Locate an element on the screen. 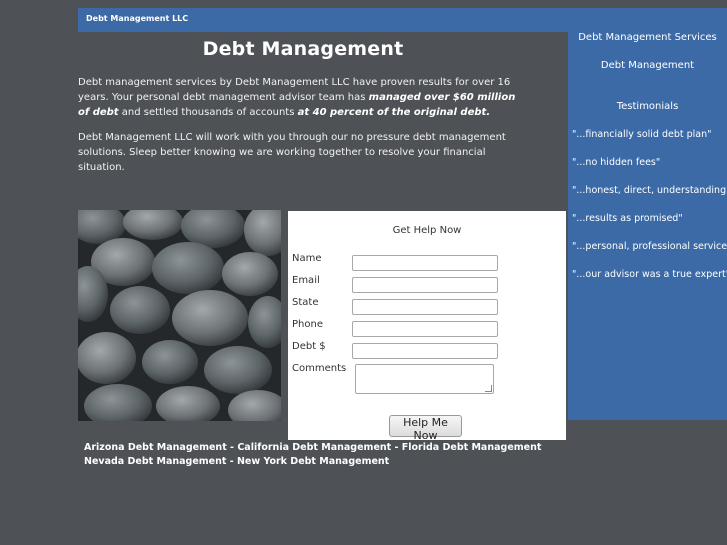 This screenshot has width=727, height=545. footer-link-florida: Florida Debt Management is located at coordinates (472, 447).